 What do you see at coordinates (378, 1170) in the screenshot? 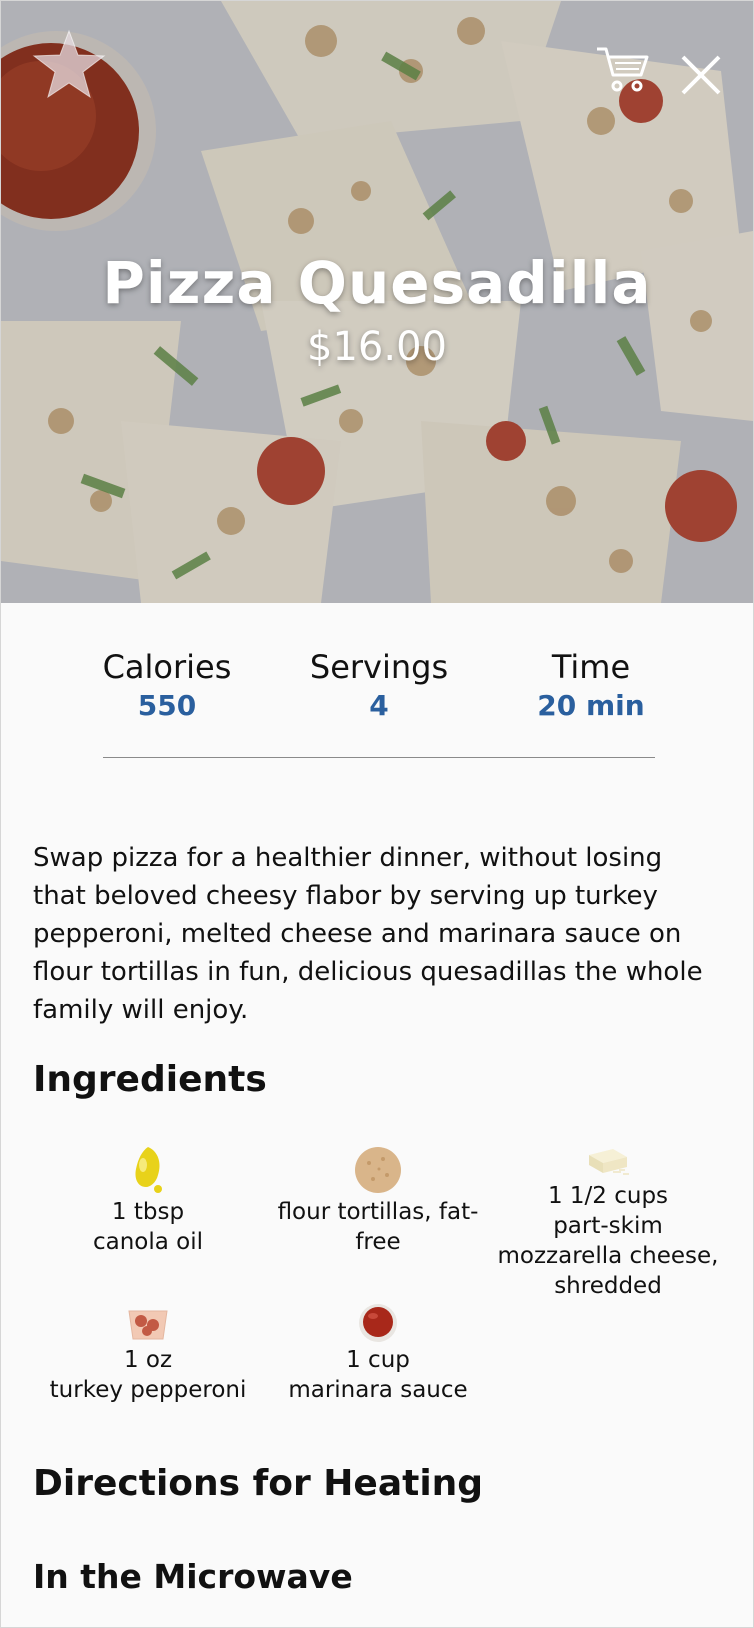
I see `tortilla-icon` at bounding box center [378, 1170].